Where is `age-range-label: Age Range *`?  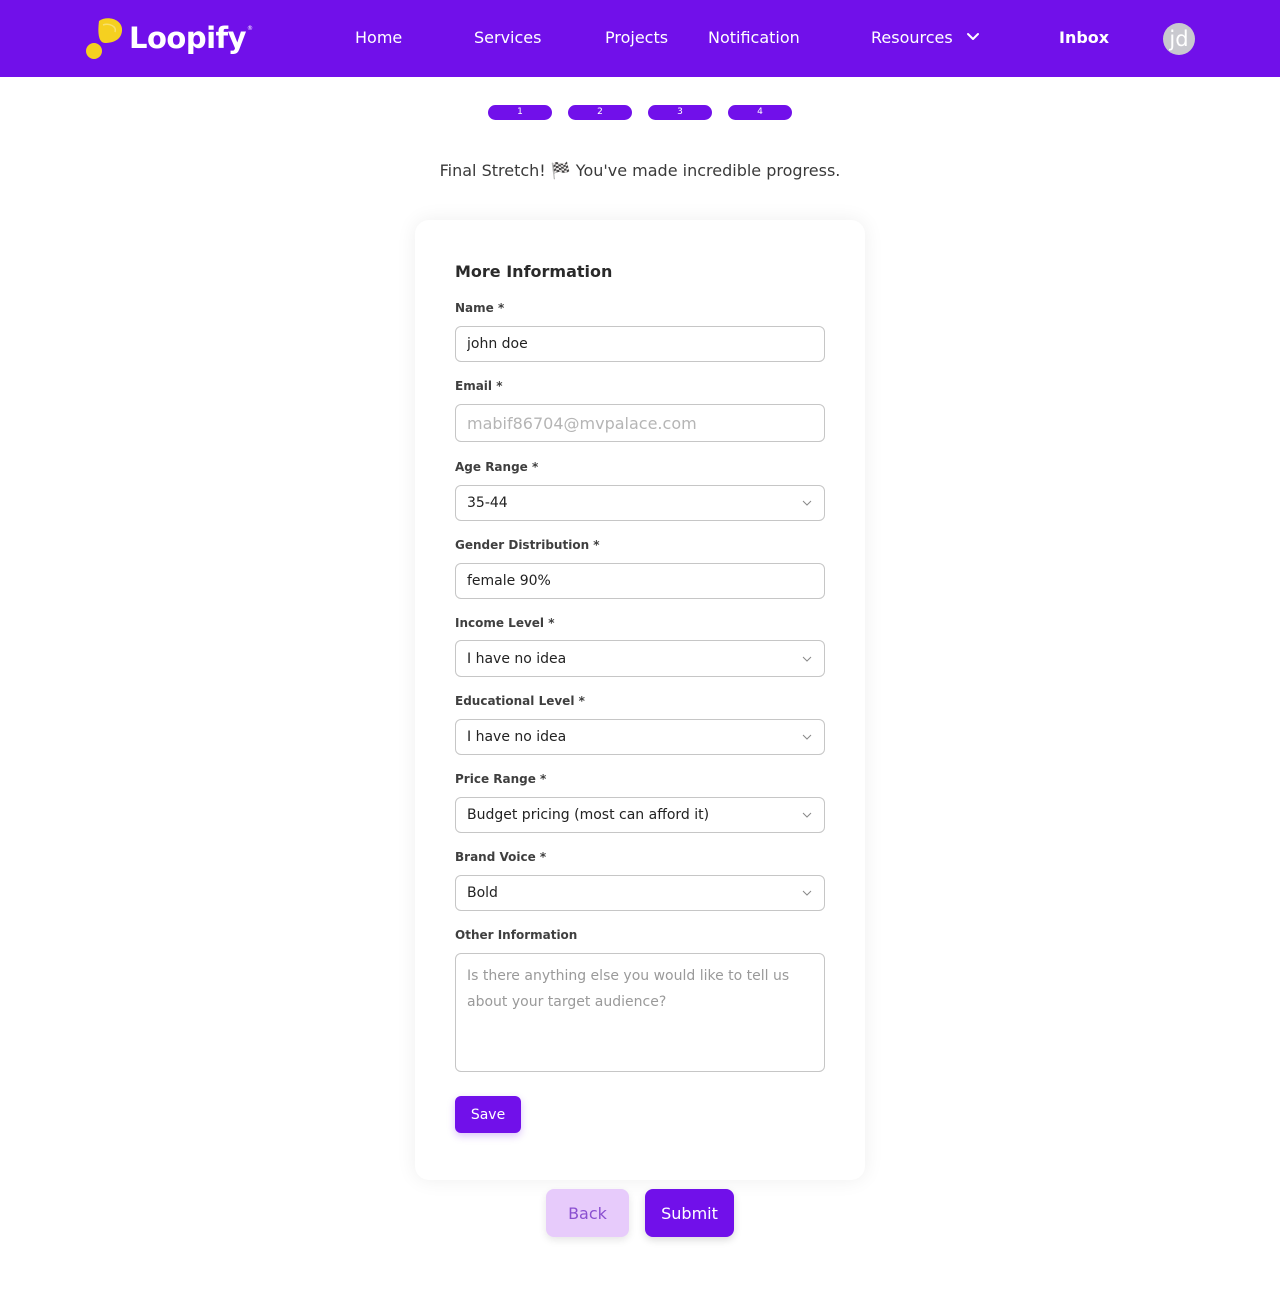 age-range-label: Age Range * is located at coordinates (497, 467).